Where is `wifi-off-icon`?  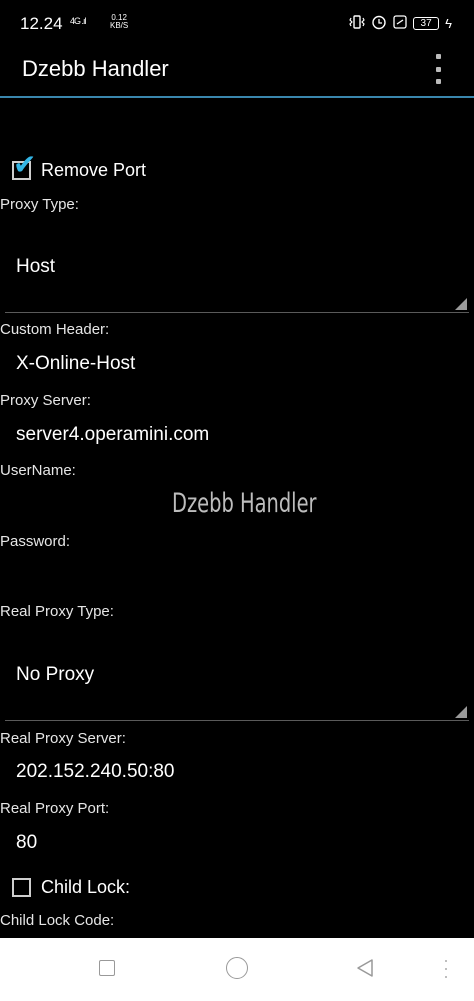
wifi-off-icon is located at coordinates (400, 23).